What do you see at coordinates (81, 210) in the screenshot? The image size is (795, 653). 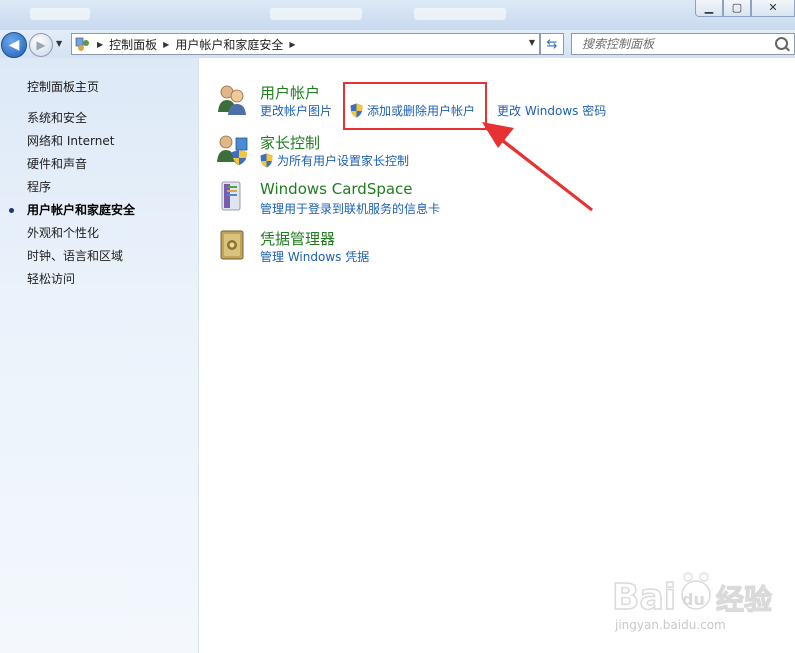 I see `sidebar-item-label: 用户帐户和家庭安全` at bounding box center [81, 210].